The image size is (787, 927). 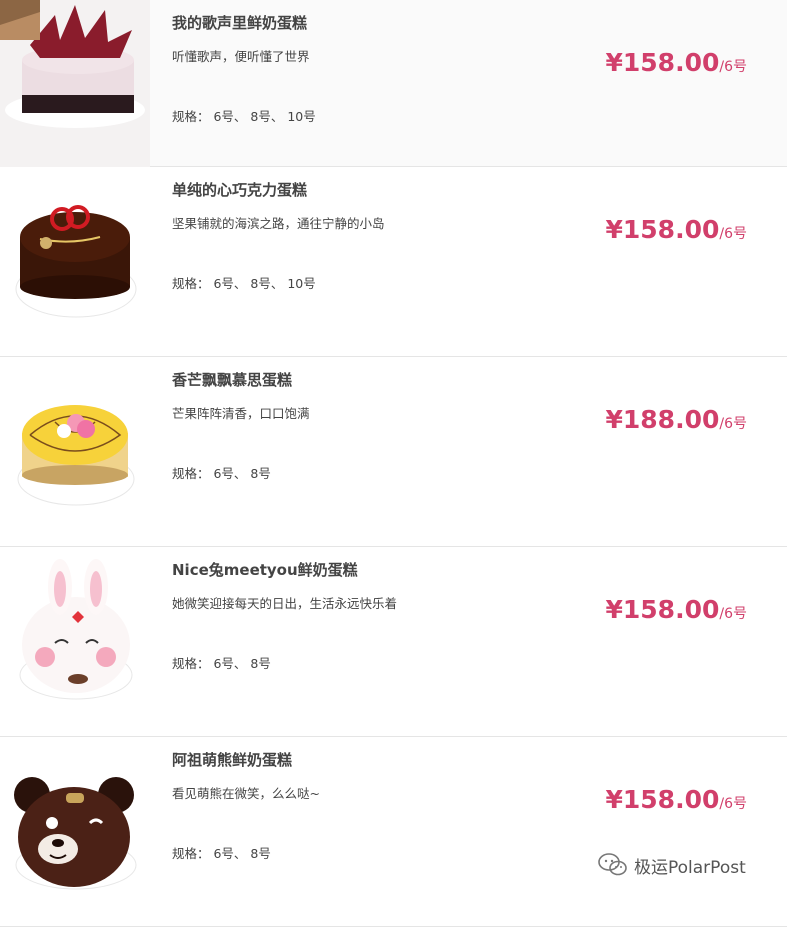 I want to click on product-name: 单纯的心巧克力蛋糕, so click(x=239, y=189).